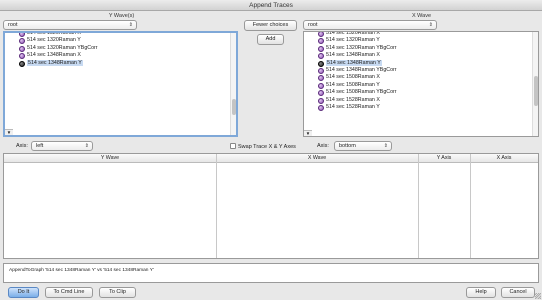 The width and height of the screenshot is (542, 300). Describe the element at coordinates (9, 132) in the screenshot. I see `y-list-menu-toggle: ▼` at that location.